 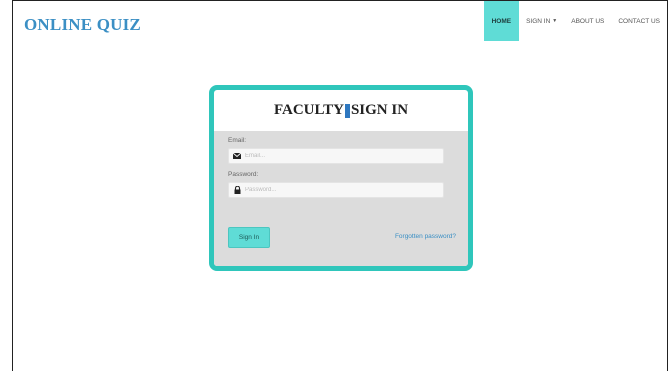 I want to click on sign-in-button: Sign In, so click(x=249, y=237).